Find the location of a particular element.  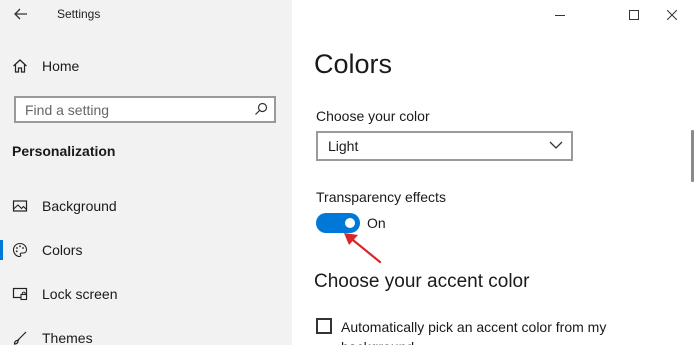

search-icon is located at coordinates (261, 109).